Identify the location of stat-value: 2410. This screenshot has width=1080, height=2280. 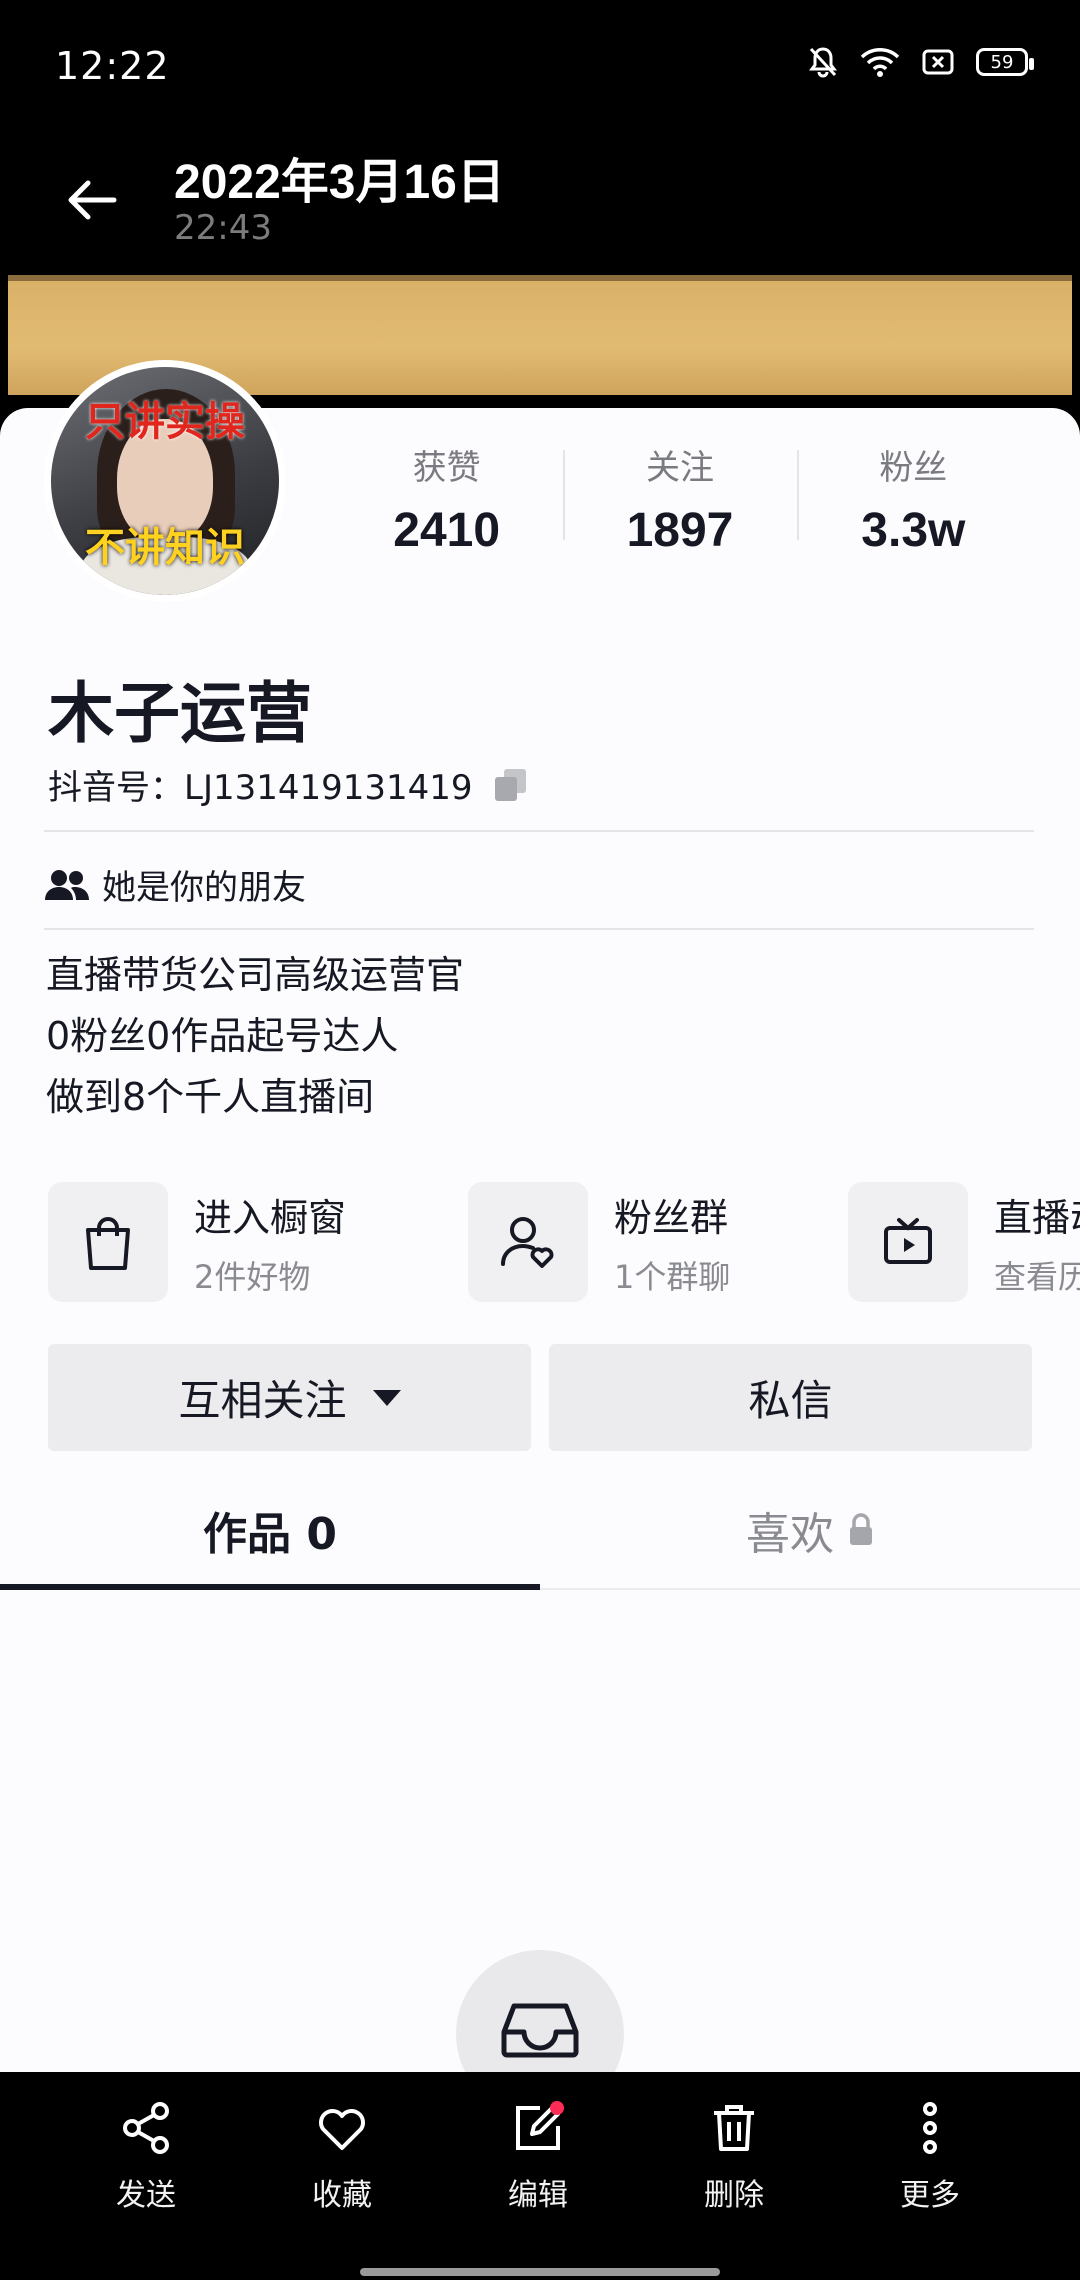
(447, 530).